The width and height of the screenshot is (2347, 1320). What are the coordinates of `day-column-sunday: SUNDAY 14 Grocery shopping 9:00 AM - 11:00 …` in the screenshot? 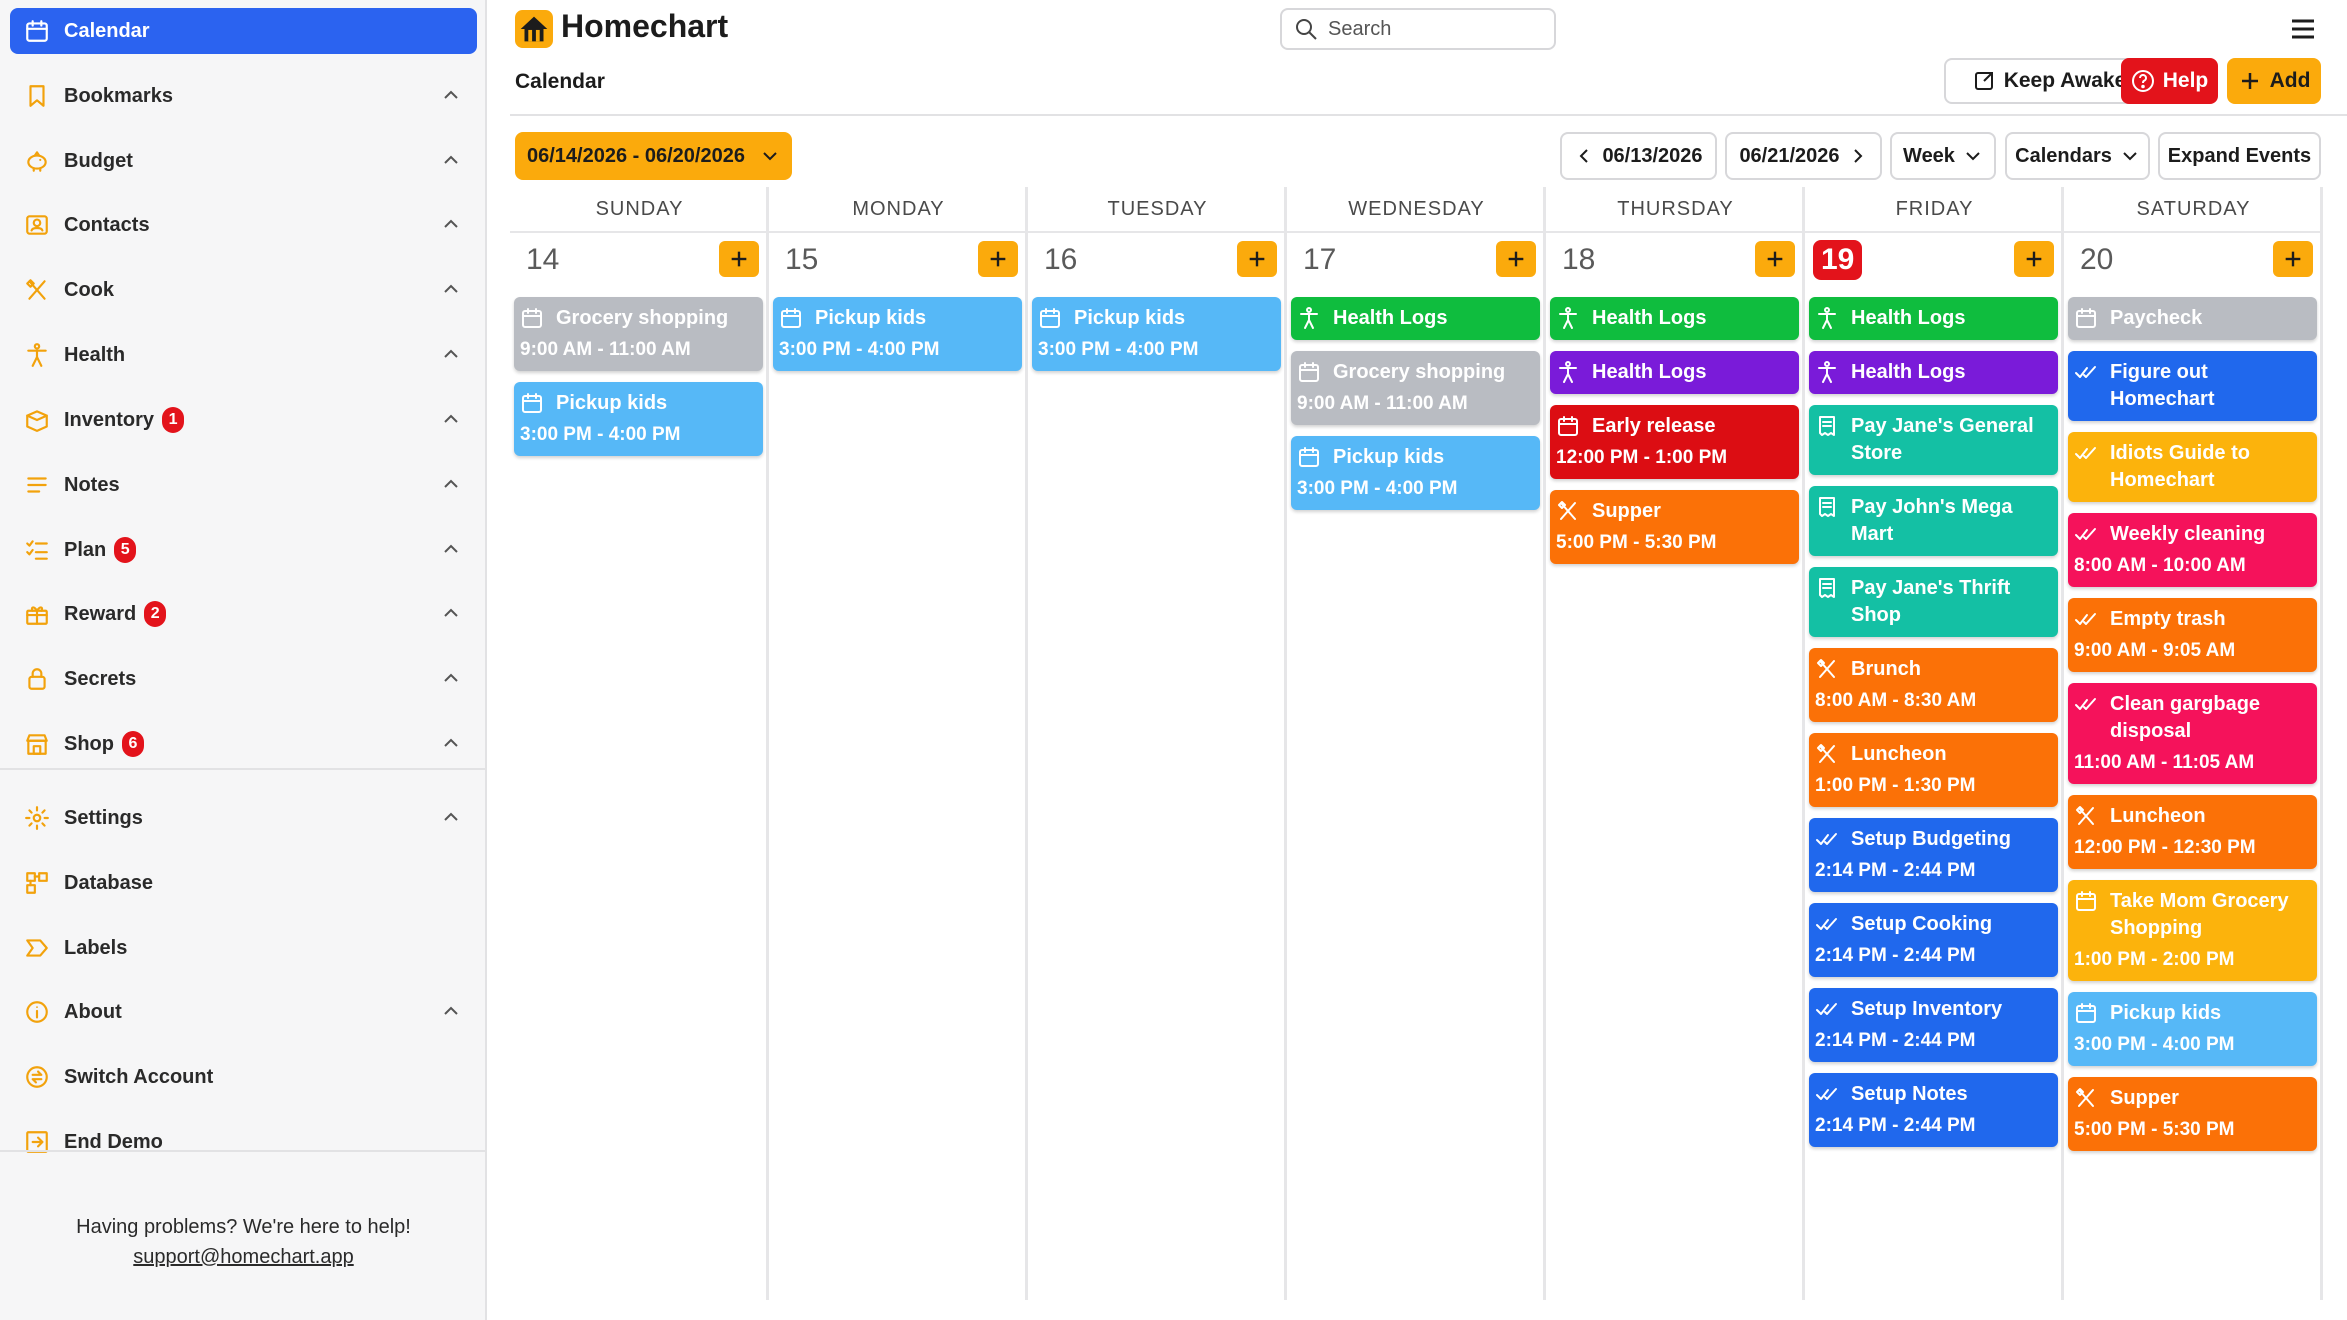 It's located at (639, 743).